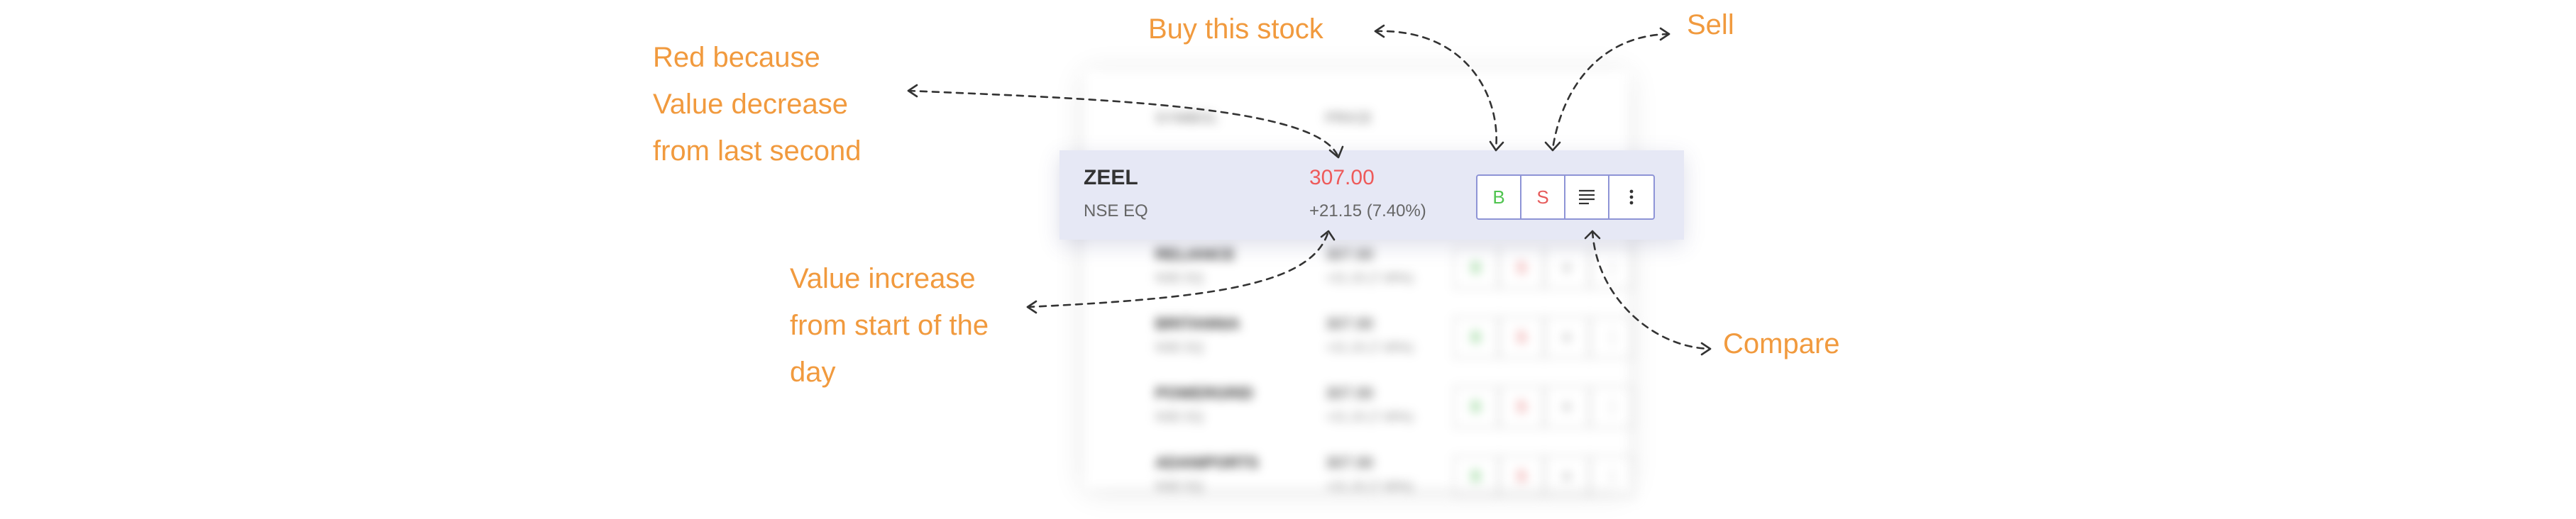 This screenshot has width=2576, height=519. What do you see at coordinates (1651, 290) in the screenshot?
I see `arrow-compare` at bounding box center [1651, 290].